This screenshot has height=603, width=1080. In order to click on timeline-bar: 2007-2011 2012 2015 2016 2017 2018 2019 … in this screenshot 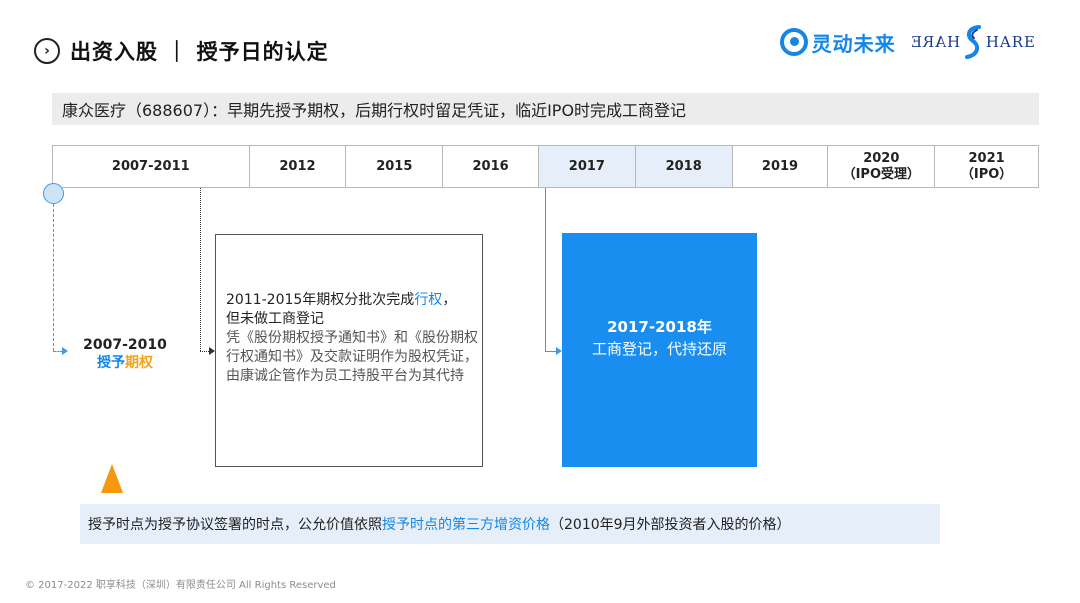, I will do `click(545, 166)`.